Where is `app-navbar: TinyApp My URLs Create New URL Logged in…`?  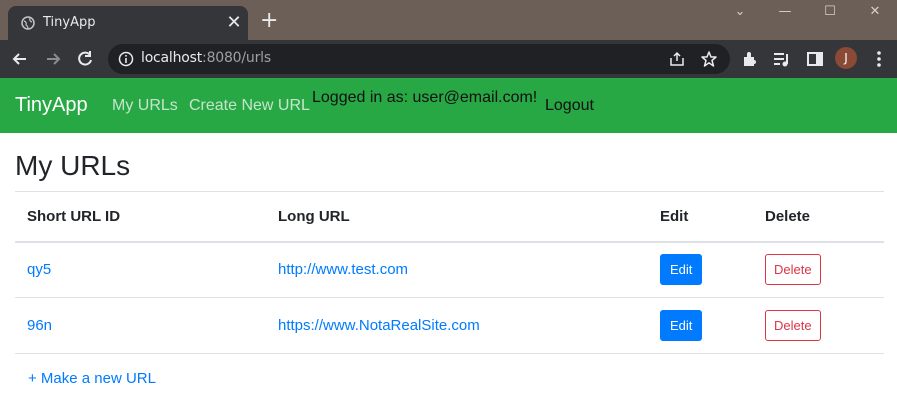 app-navbar: TinyApp My URLs Create New URL Logged in… is located at coordinates (448, 105).